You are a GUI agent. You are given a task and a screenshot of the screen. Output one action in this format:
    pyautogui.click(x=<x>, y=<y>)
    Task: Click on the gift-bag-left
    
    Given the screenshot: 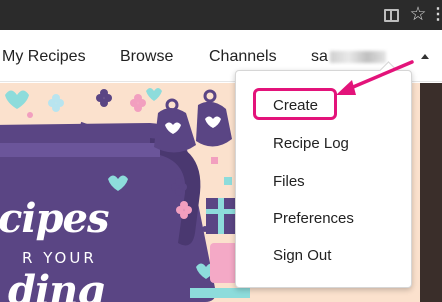 What is the action you would take?
    pyautogui.click(x=175, y=125)
    